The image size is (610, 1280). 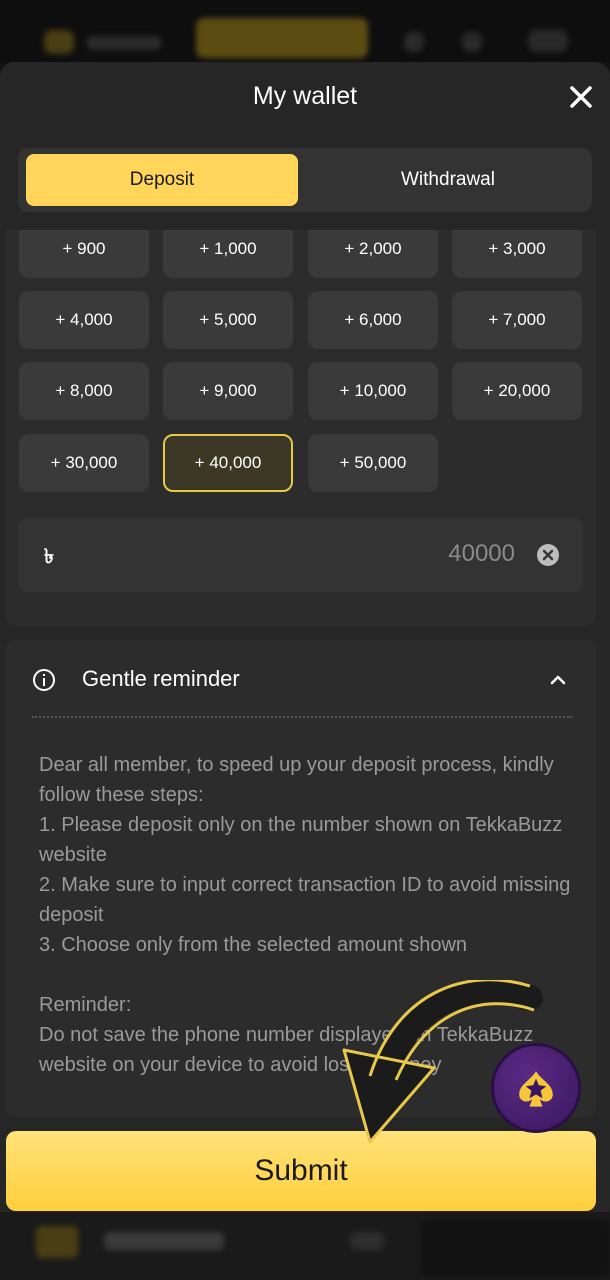 I want to click on amount-button: + 2,000, so click(x=373, y=254).